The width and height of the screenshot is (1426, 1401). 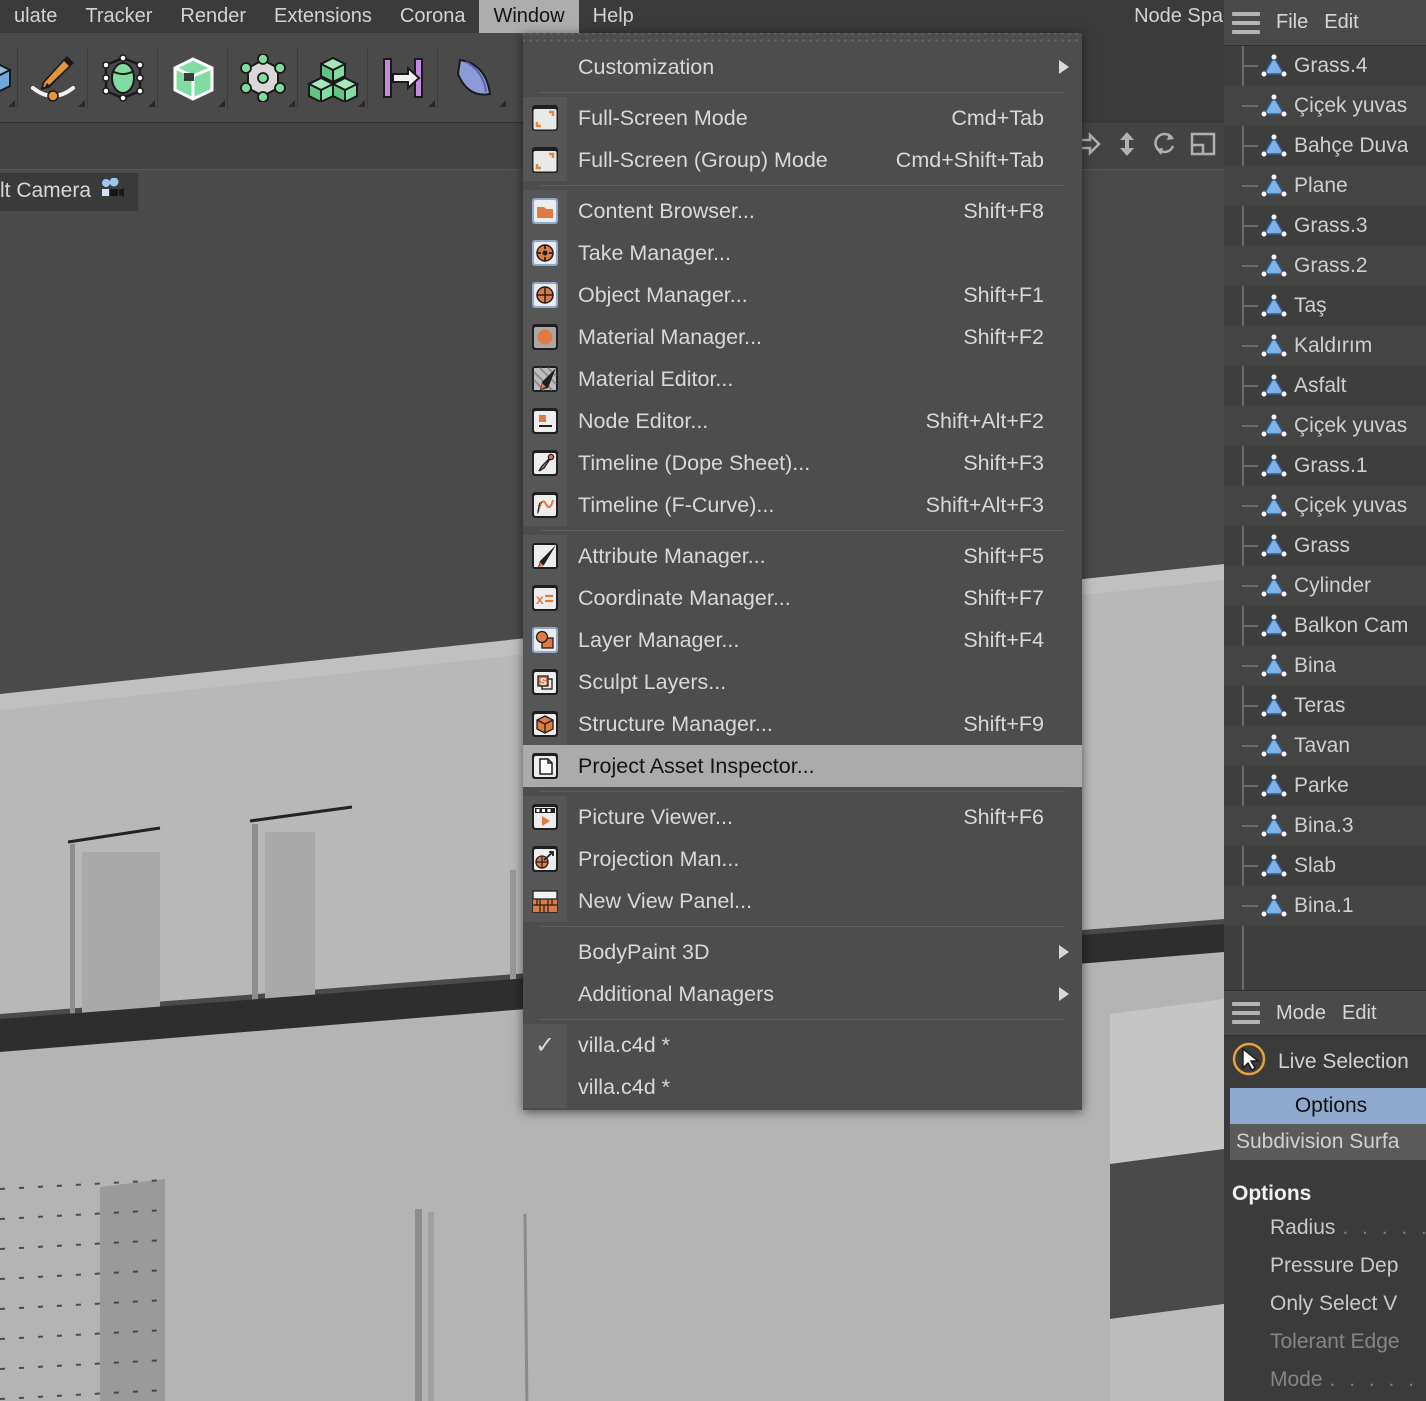 I want to click on menu-item-document-villa-2: villa.c4d *, so click(x=802, y=1087).